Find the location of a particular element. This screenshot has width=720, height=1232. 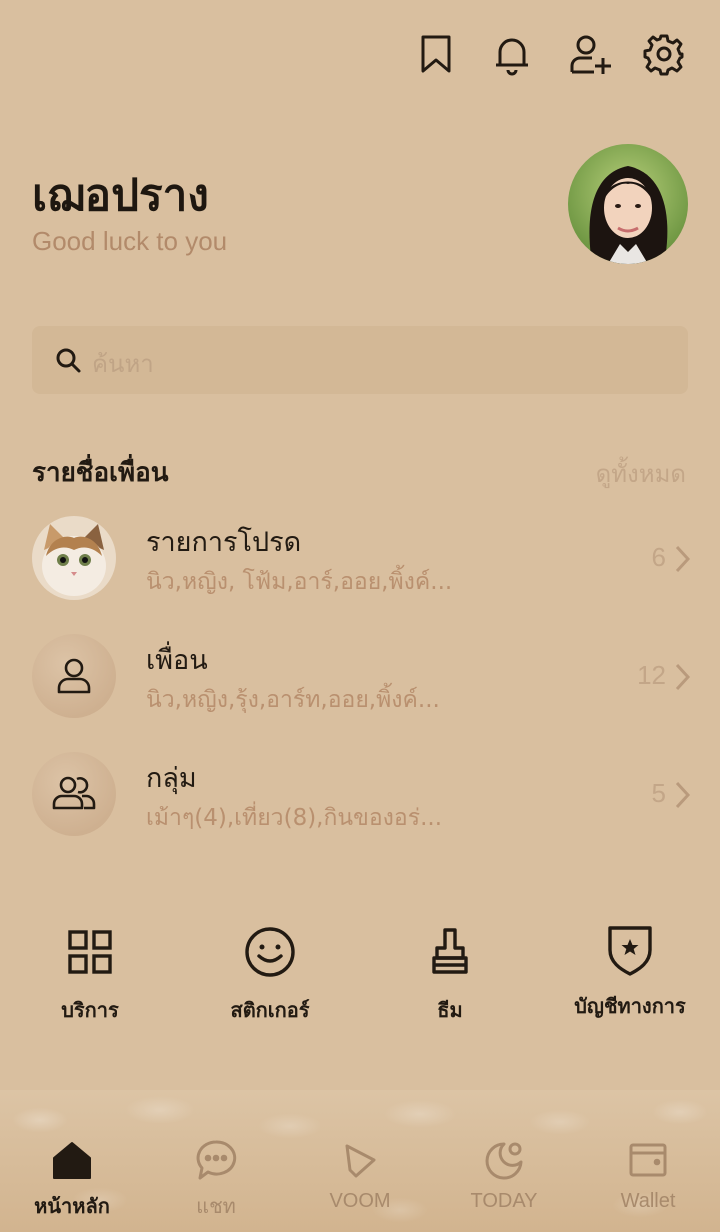

bookmark-icon is located at coordinates (436, 54).